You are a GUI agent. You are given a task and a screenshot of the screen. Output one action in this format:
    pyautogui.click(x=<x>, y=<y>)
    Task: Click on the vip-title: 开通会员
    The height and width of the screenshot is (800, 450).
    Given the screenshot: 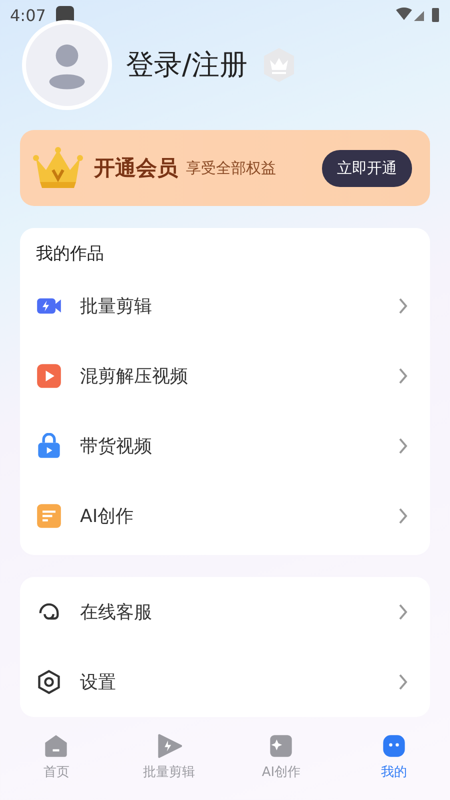 What is the action you would take?
    pyautogui.click(x=136, y=168)
    